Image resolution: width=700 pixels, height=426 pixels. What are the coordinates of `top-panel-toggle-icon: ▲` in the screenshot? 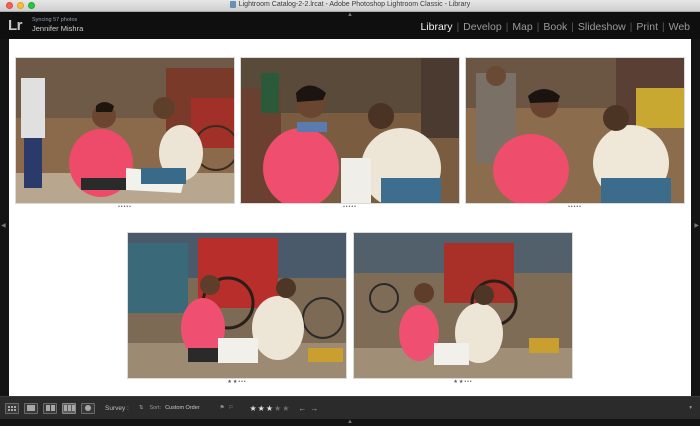 It's located at (350, 15).